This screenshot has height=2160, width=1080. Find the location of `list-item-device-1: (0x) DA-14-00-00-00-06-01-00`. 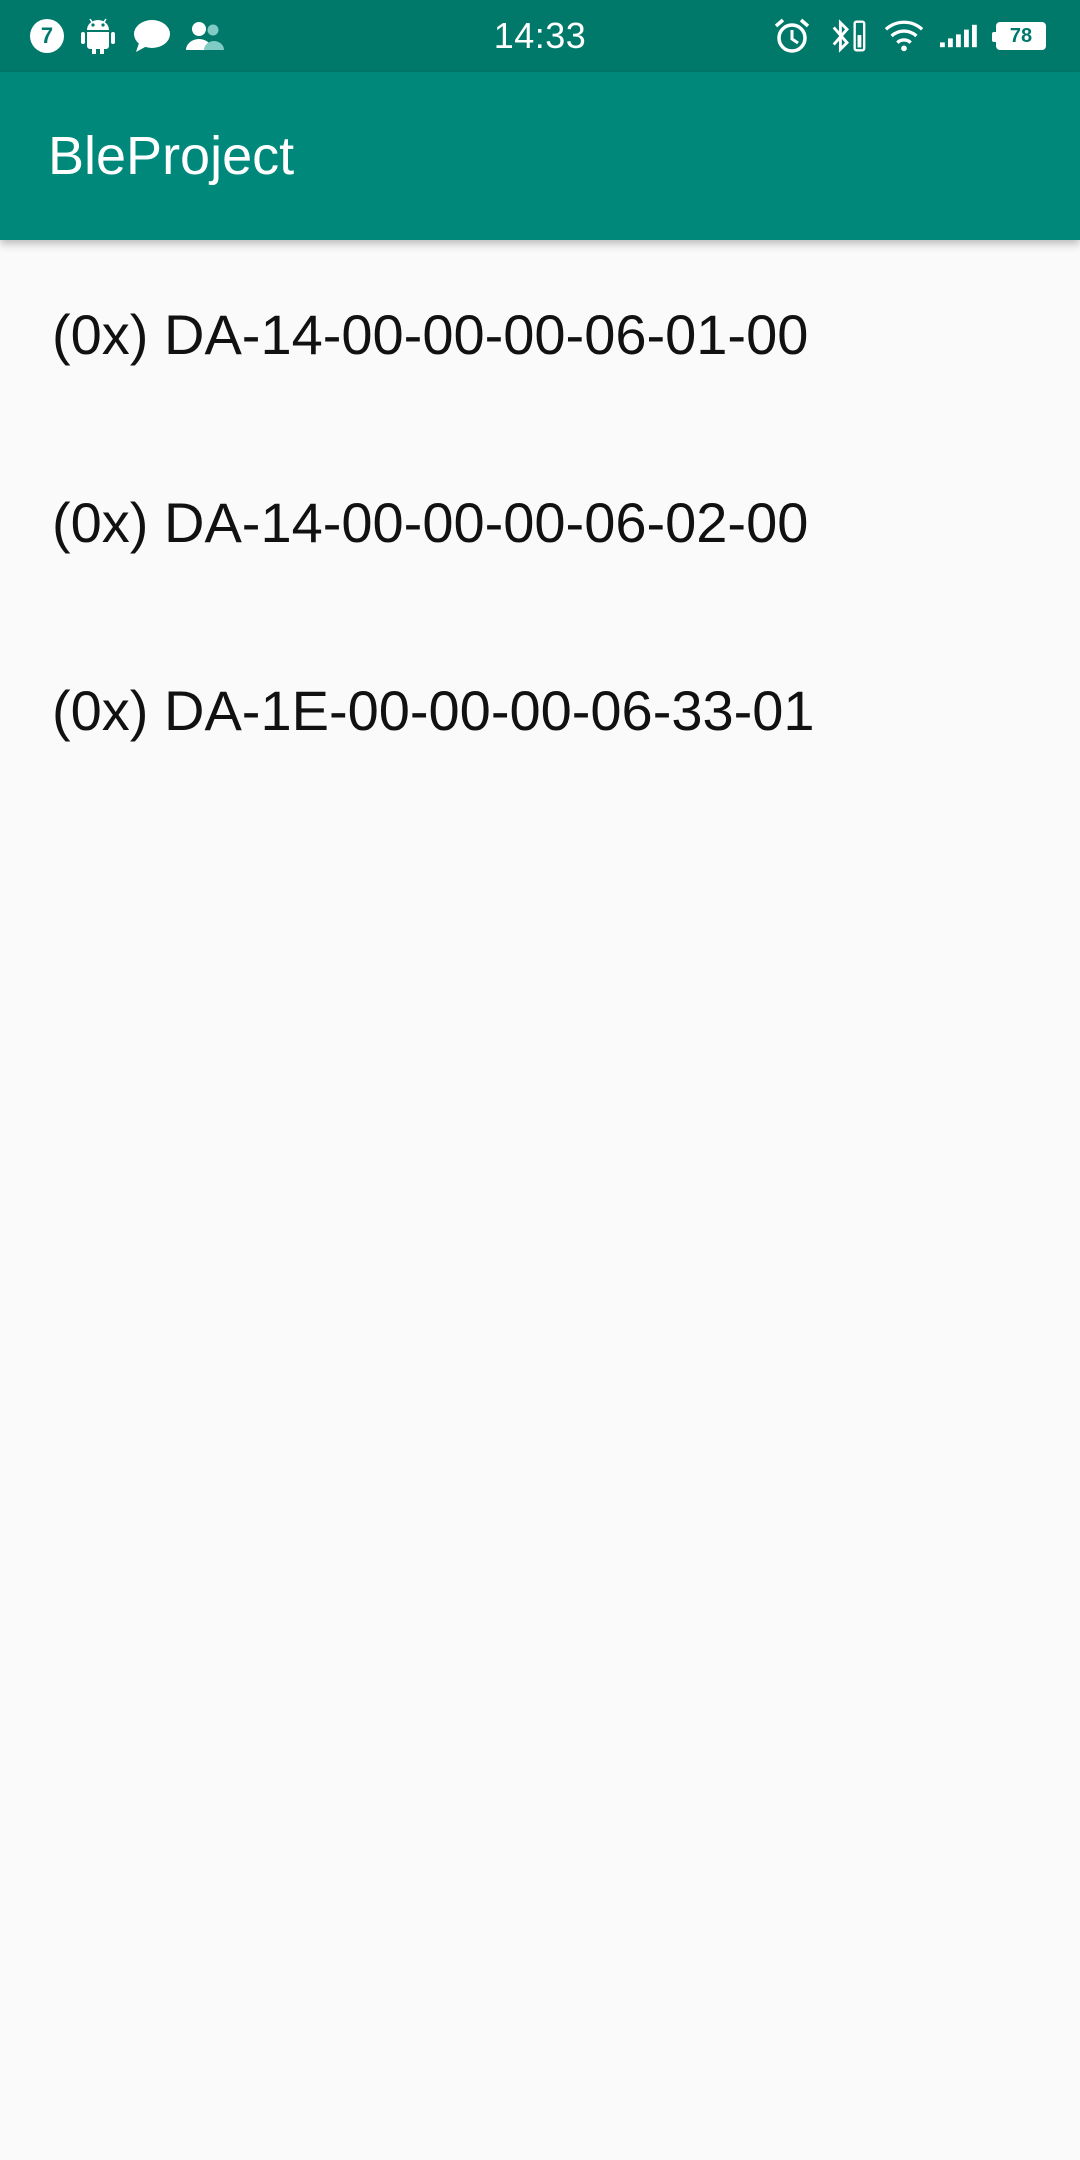

list-item-device-1: (0x) DA-14-00-00-00-06-01-00 is located at coordinates (540, 334).